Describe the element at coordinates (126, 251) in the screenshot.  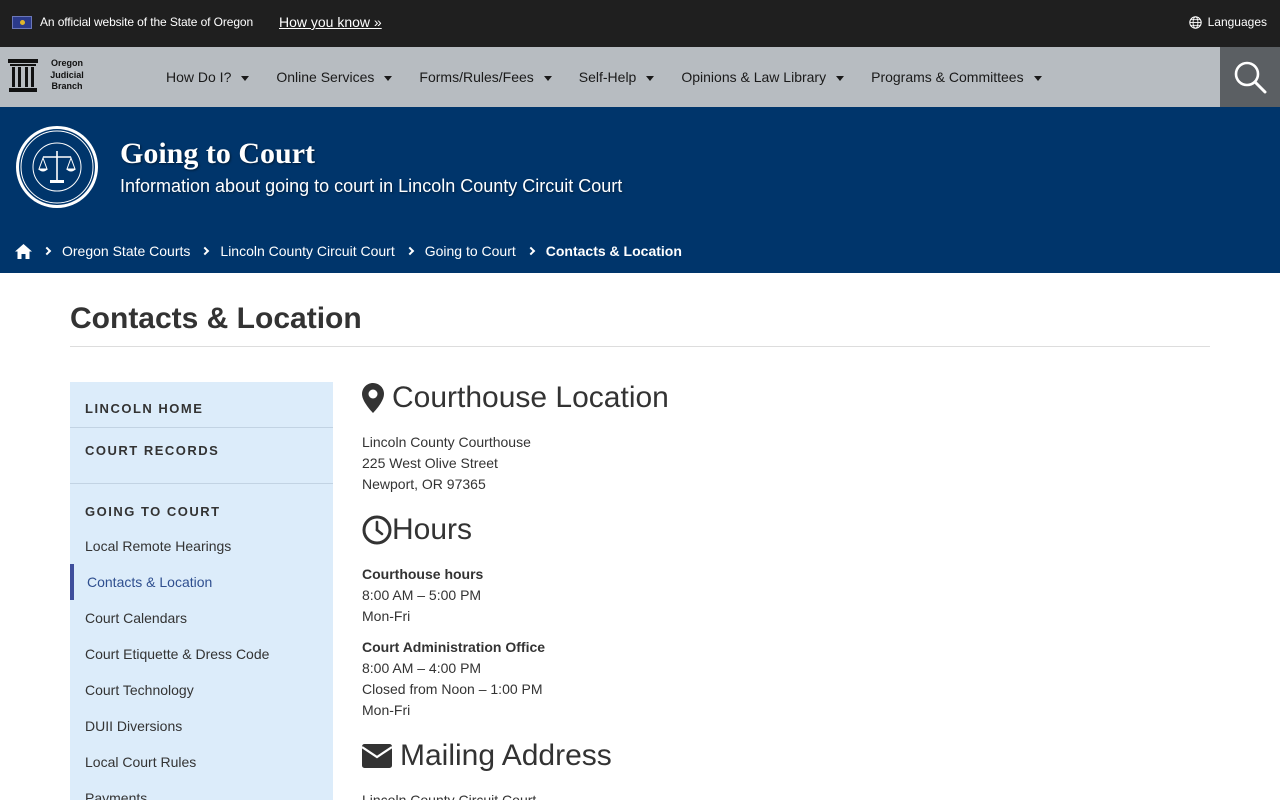
I see `breadcrumb-oregon-state-courts: Oregon State Courts` at that location.